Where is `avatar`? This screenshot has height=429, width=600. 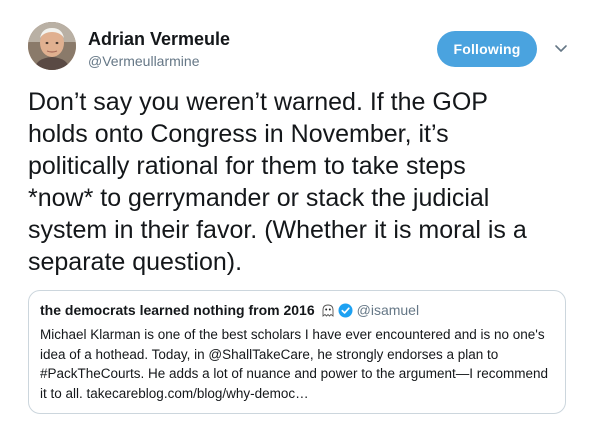 avatar is located at coordinates (52, 46).